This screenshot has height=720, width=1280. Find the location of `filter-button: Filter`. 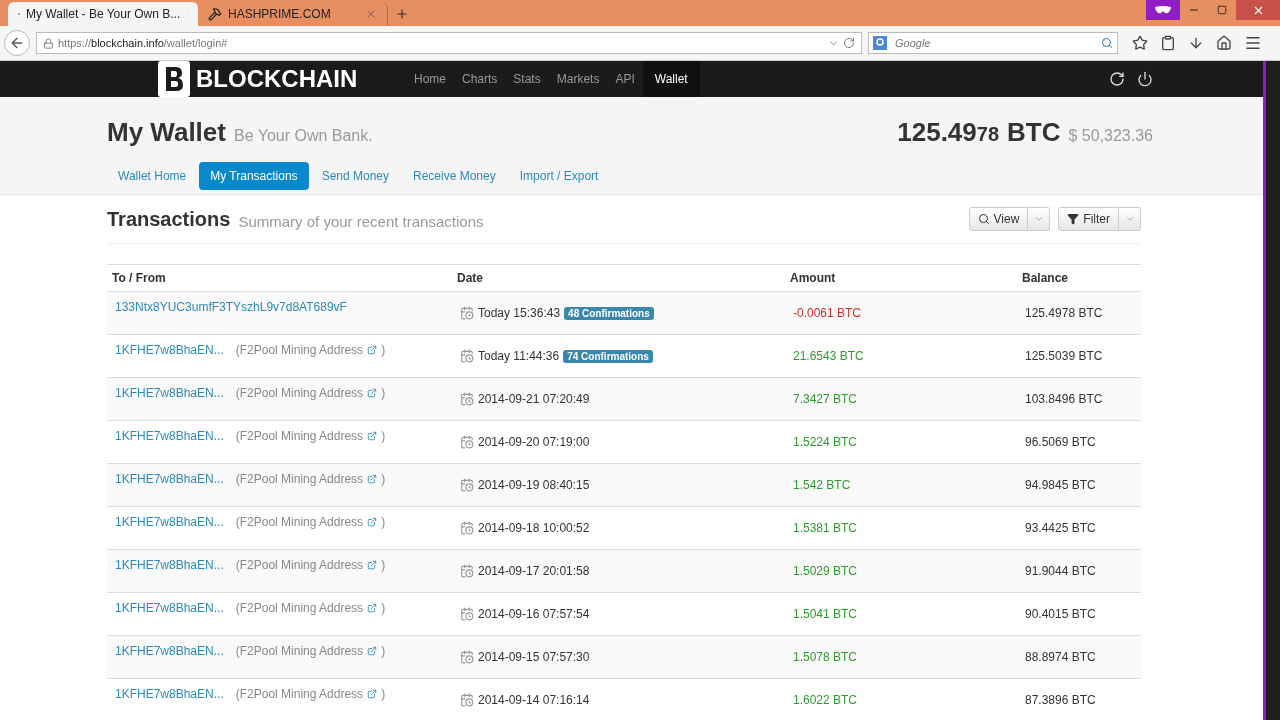

filter-button: Filter is located at coordinates (1088, 219).